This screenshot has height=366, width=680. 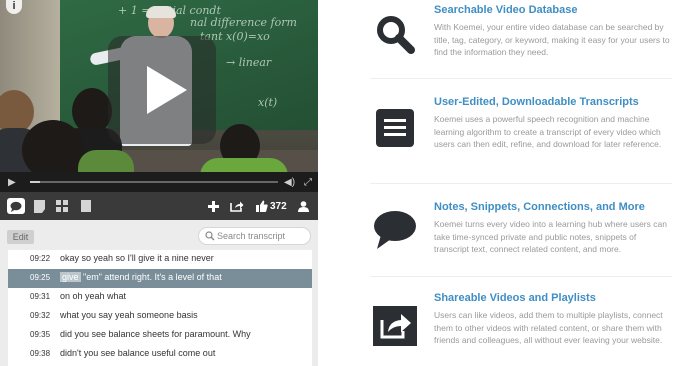 I want to click on student-head, so click(x=53, y=150).